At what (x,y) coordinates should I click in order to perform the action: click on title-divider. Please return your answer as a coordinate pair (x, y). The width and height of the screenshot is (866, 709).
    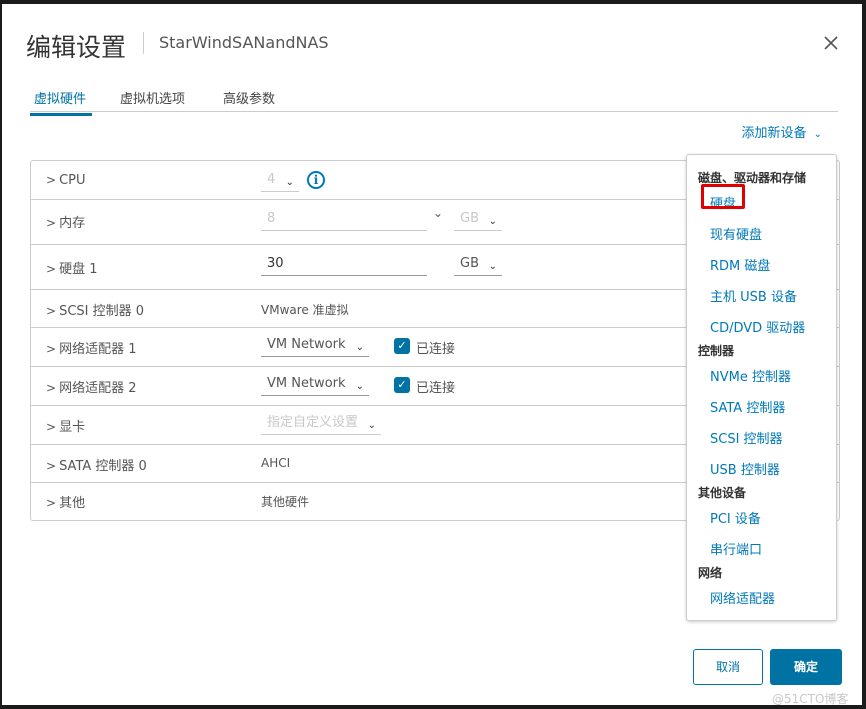
    Looking at the image, I should click on (143, 43).